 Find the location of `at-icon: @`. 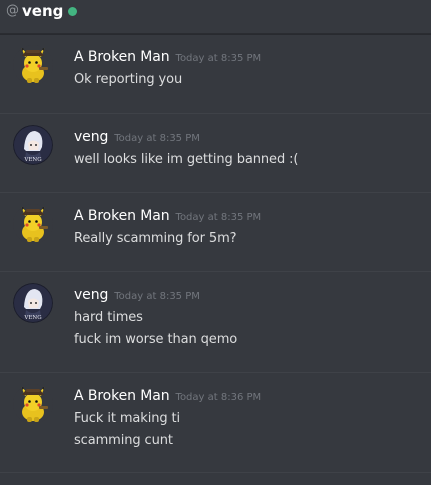

at-icon: @ is located at coordinates (12, 10).